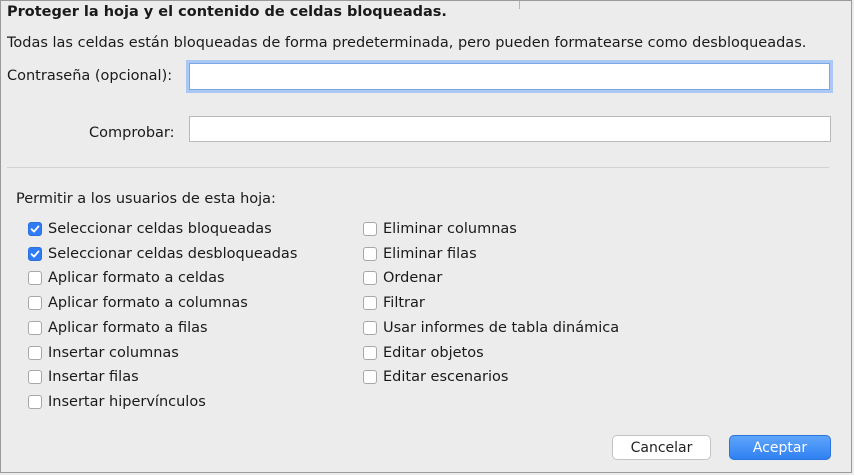 This screenshot has width=854, height=475. What do you see at coordinates (519, 5) in the screenshot?
I see `window-divider` at bounding box center [519, 5].